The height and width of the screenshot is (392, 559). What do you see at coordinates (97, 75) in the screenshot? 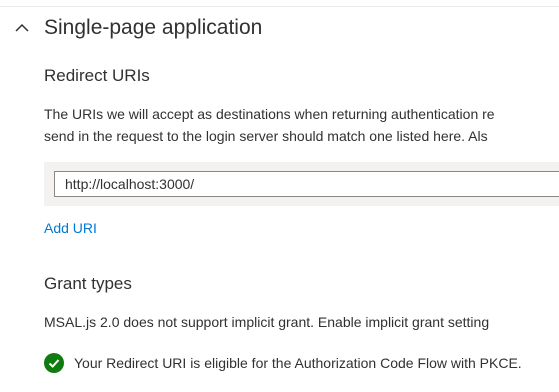
I see `redirect-uris-heading: Redirect URIs` at bounding box center [97, 75].